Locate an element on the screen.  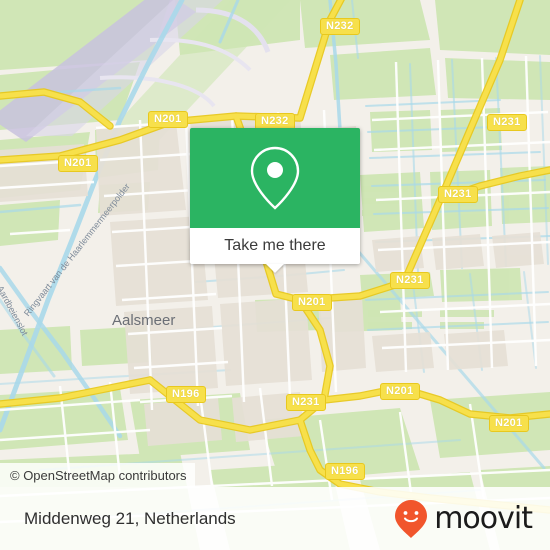
moovit-logo: moovit is located at coordinates (463, 519).